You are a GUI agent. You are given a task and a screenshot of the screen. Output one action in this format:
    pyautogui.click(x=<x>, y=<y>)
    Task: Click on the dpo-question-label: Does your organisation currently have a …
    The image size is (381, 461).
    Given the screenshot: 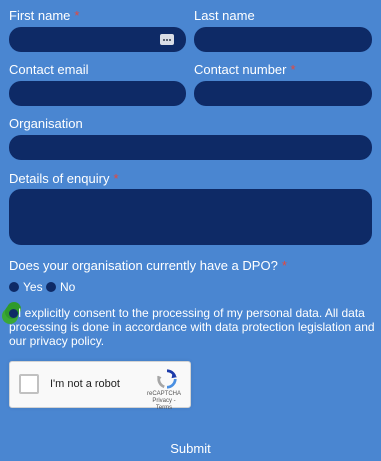 What is the action you would take?
    pyautogui.click(x=148, y=265)
    